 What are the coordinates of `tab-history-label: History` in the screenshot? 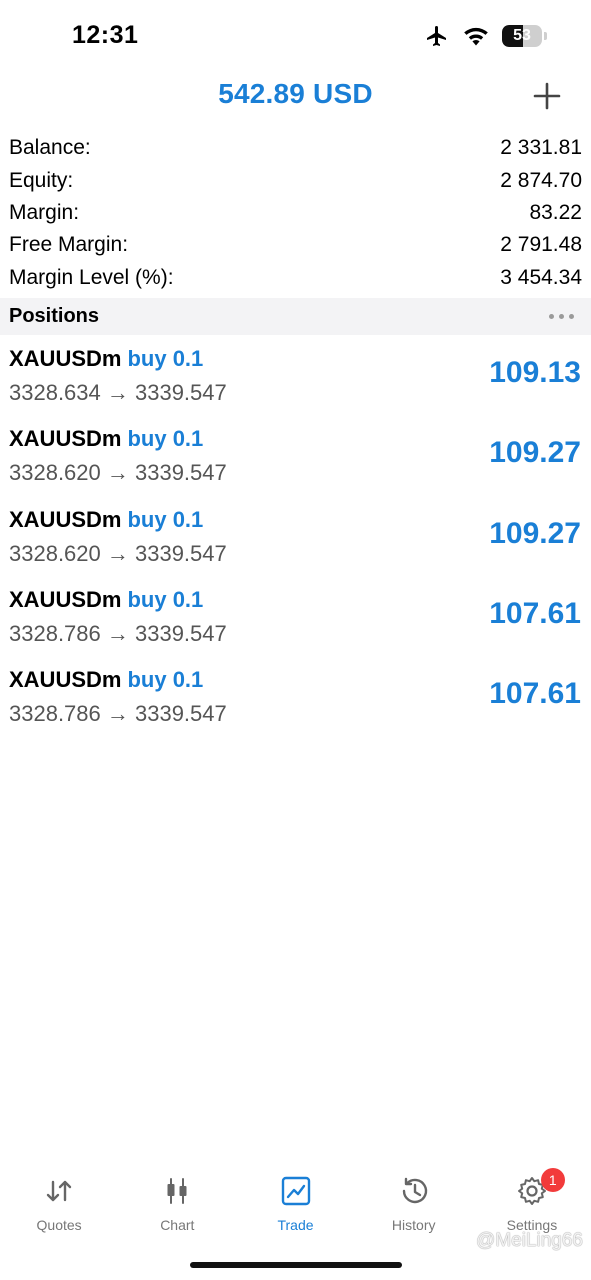 It's located at (413, 1225).